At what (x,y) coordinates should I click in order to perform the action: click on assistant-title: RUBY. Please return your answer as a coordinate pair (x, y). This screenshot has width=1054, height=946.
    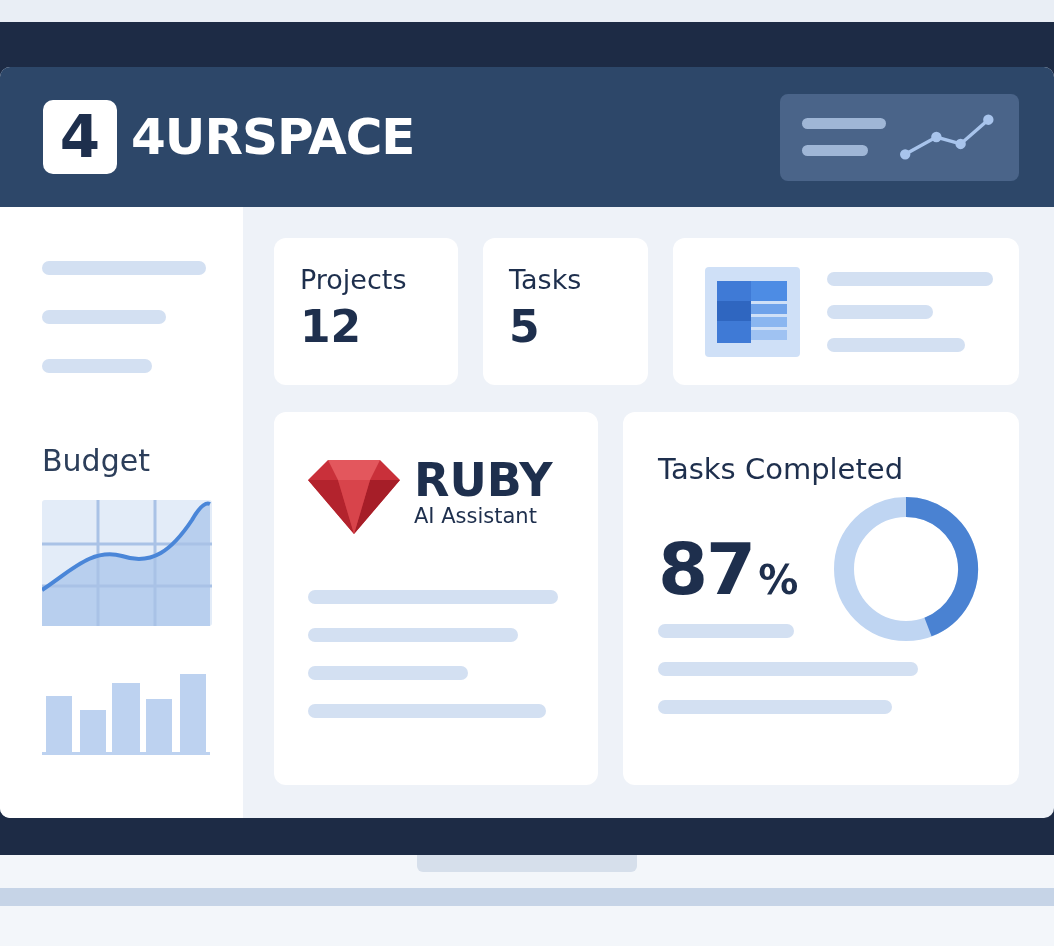
    Looking at the image, I should click on (483, 480).